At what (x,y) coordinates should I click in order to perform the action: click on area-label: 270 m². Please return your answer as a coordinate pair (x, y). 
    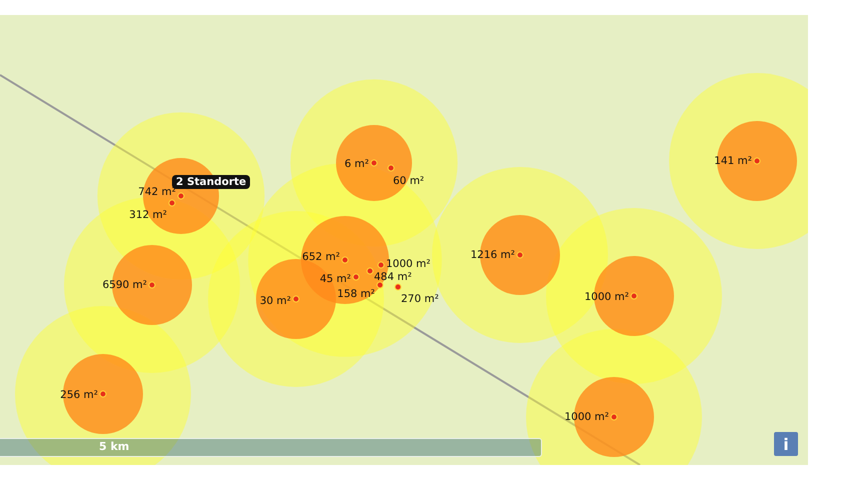
    Looking at the image, I should click on (420, 299).